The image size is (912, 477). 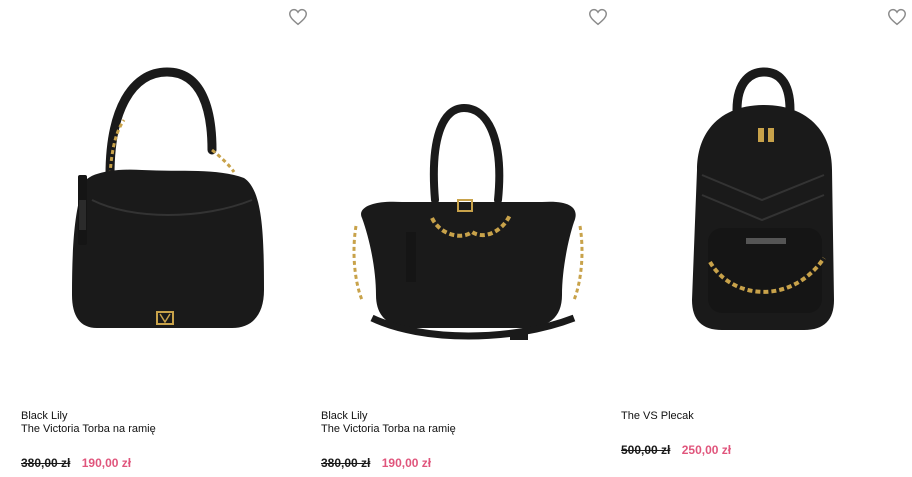 I want to click on sale-price: 250,00 zł, so click(x=706, y=450).